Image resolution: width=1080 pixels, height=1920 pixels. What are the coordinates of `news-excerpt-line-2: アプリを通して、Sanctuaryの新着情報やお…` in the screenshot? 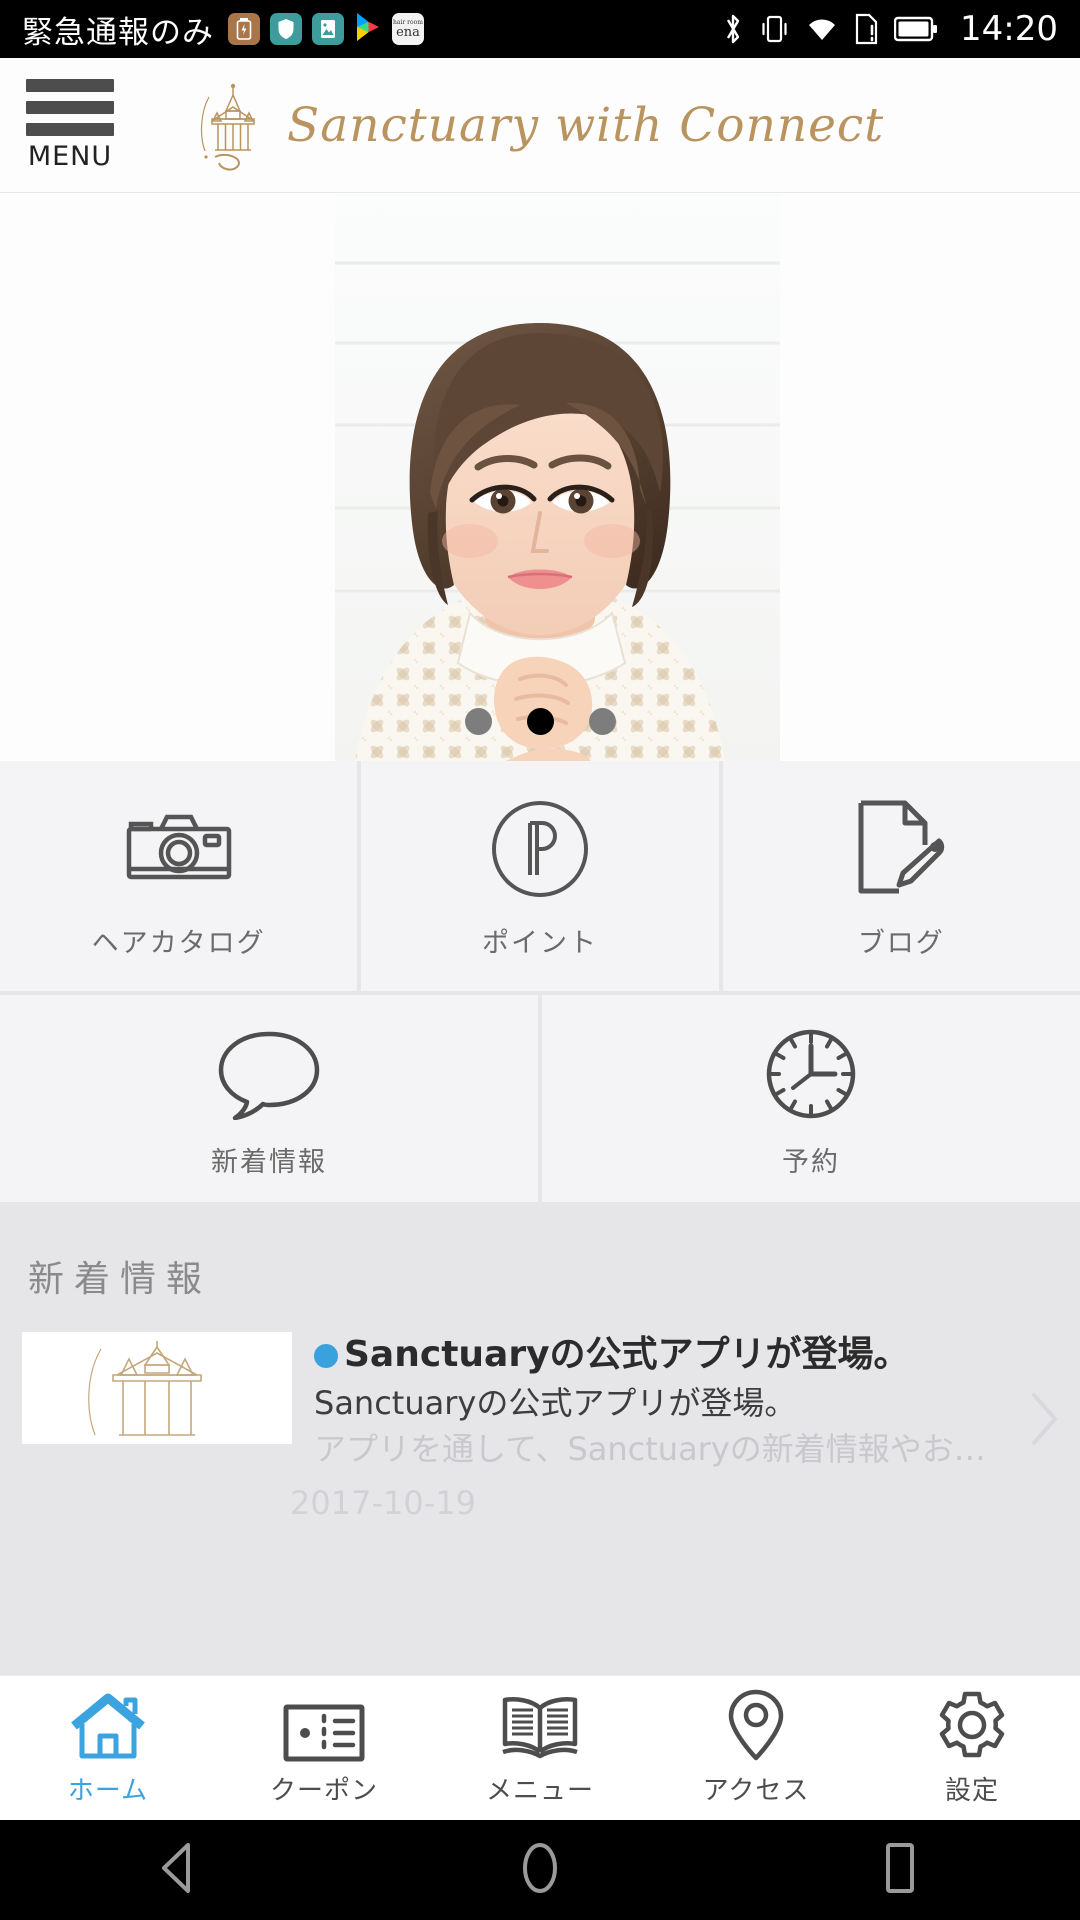 It's located at (650, 1448).